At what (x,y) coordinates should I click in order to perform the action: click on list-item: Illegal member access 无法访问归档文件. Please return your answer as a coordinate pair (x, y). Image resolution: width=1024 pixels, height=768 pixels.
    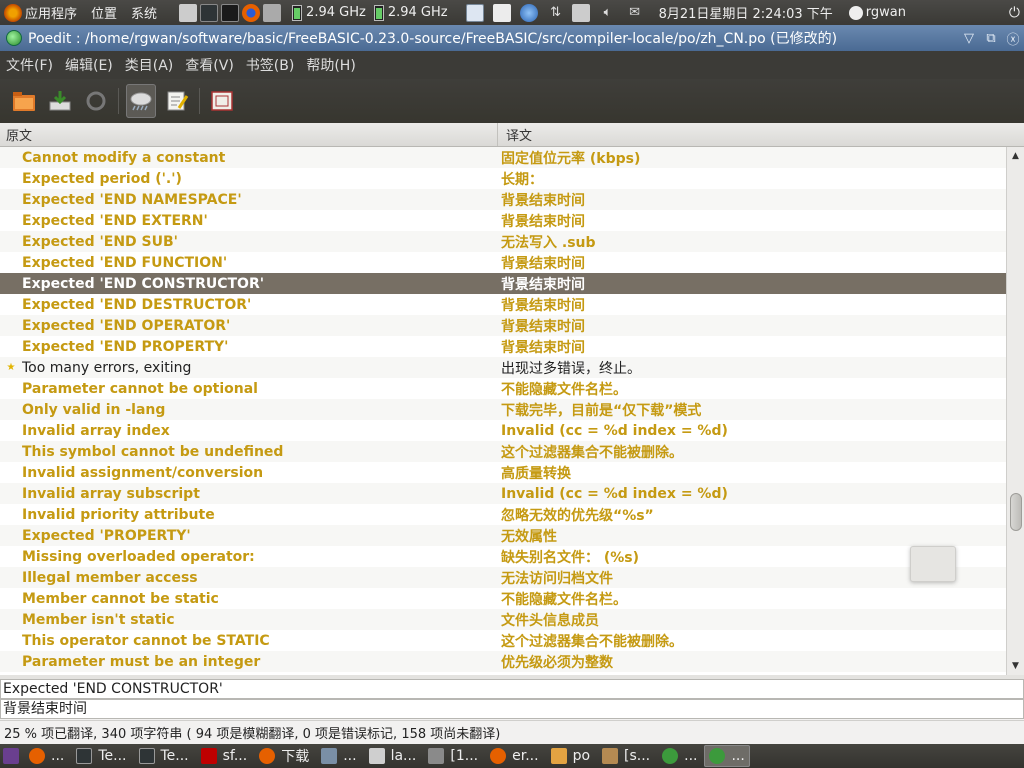
    Looking at the image, I should click on (503, 577).